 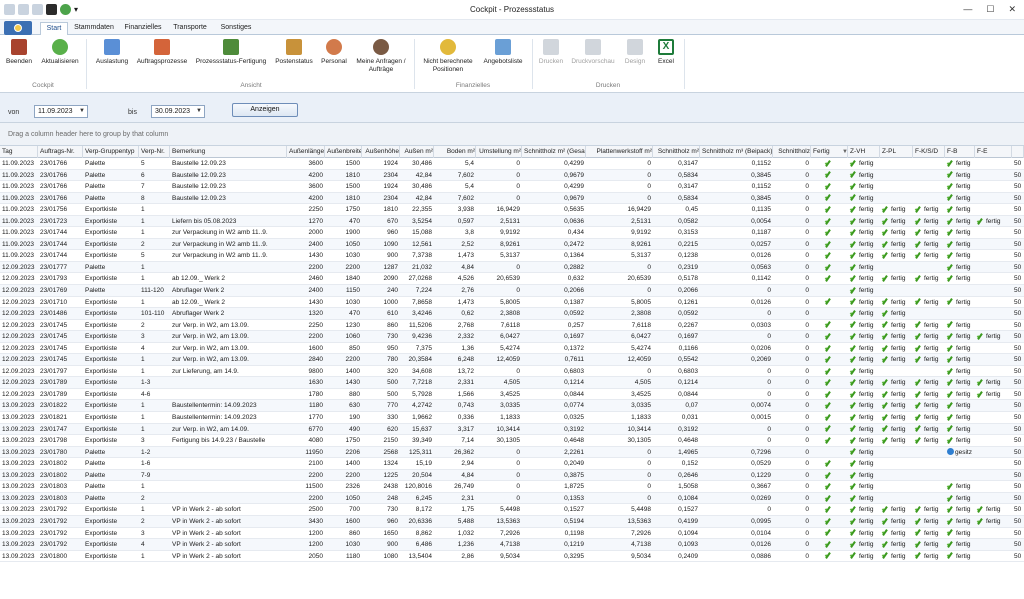 I want to click on column-header: Schnittholz m³ (Beipack), so click(x=736, y=152).